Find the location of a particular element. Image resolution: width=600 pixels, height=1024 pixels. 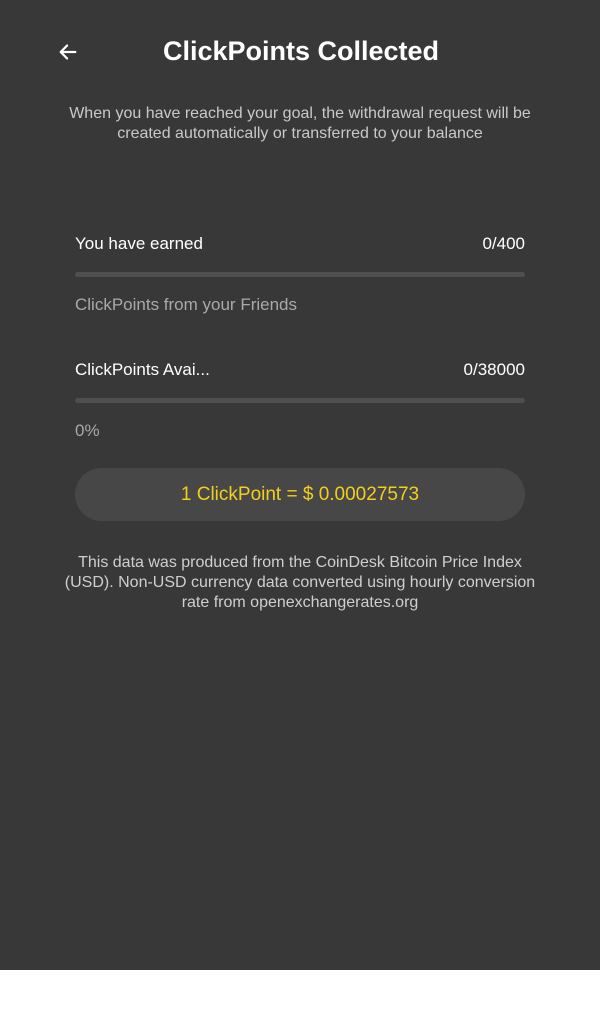

rate-text: 1 ClickPoint = $ 0.00027573 is located at coordinates (300, 494).